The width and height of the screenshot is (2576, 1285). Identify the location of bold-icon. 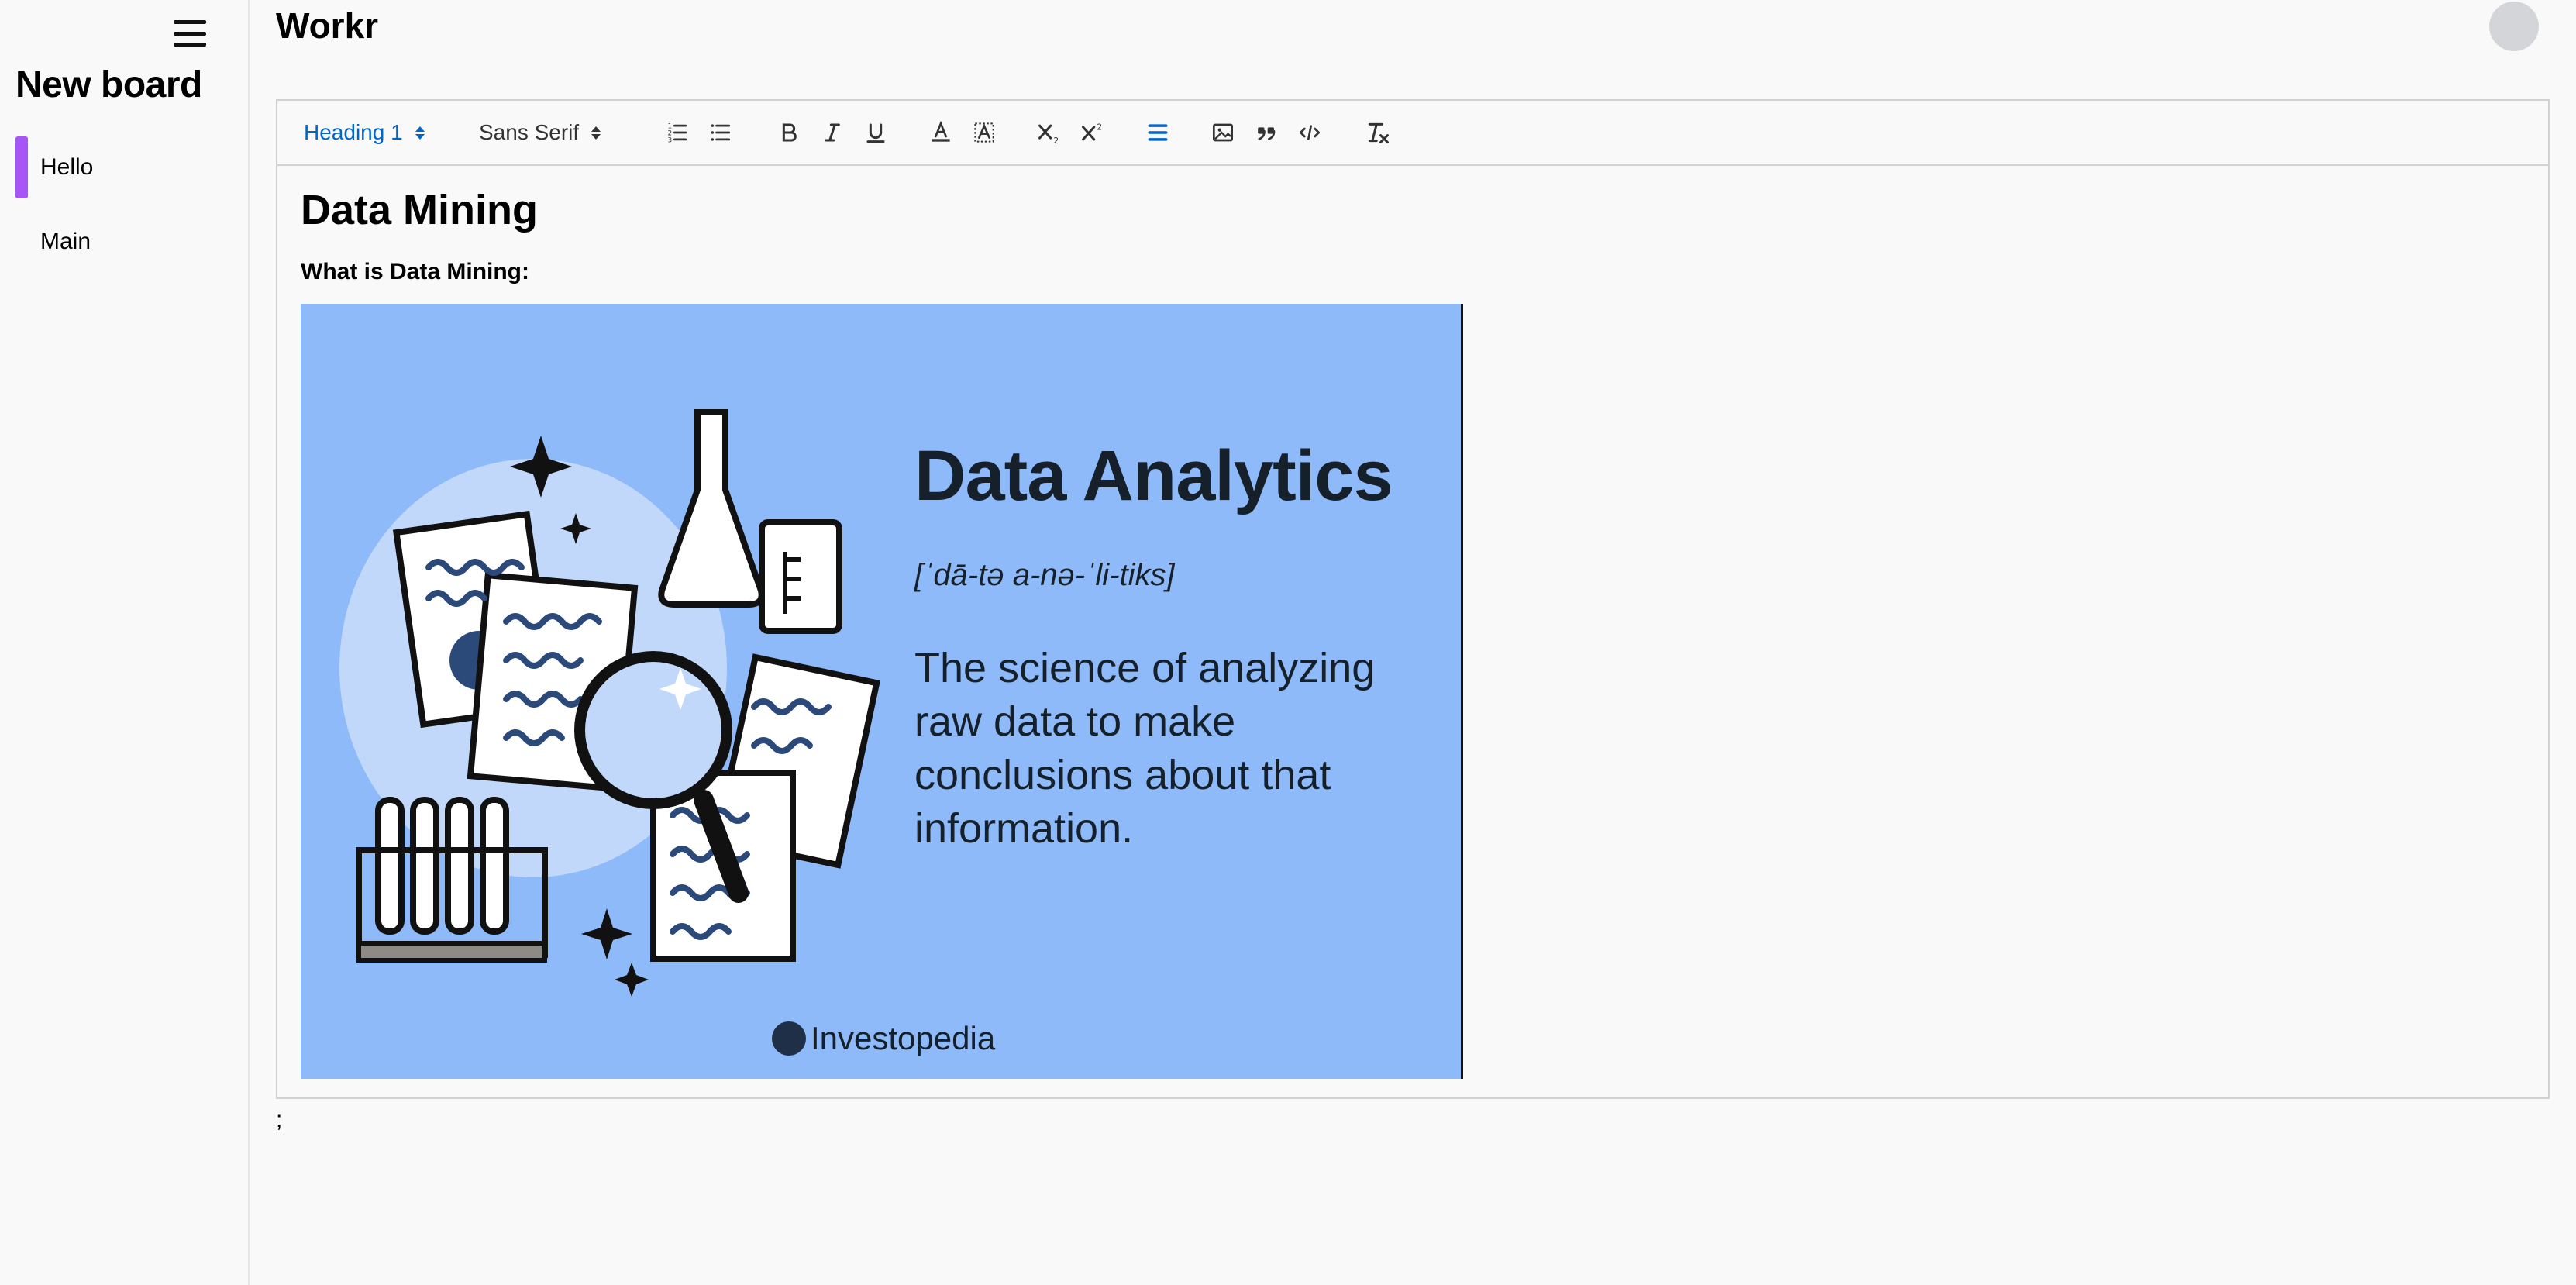
(789, 133).